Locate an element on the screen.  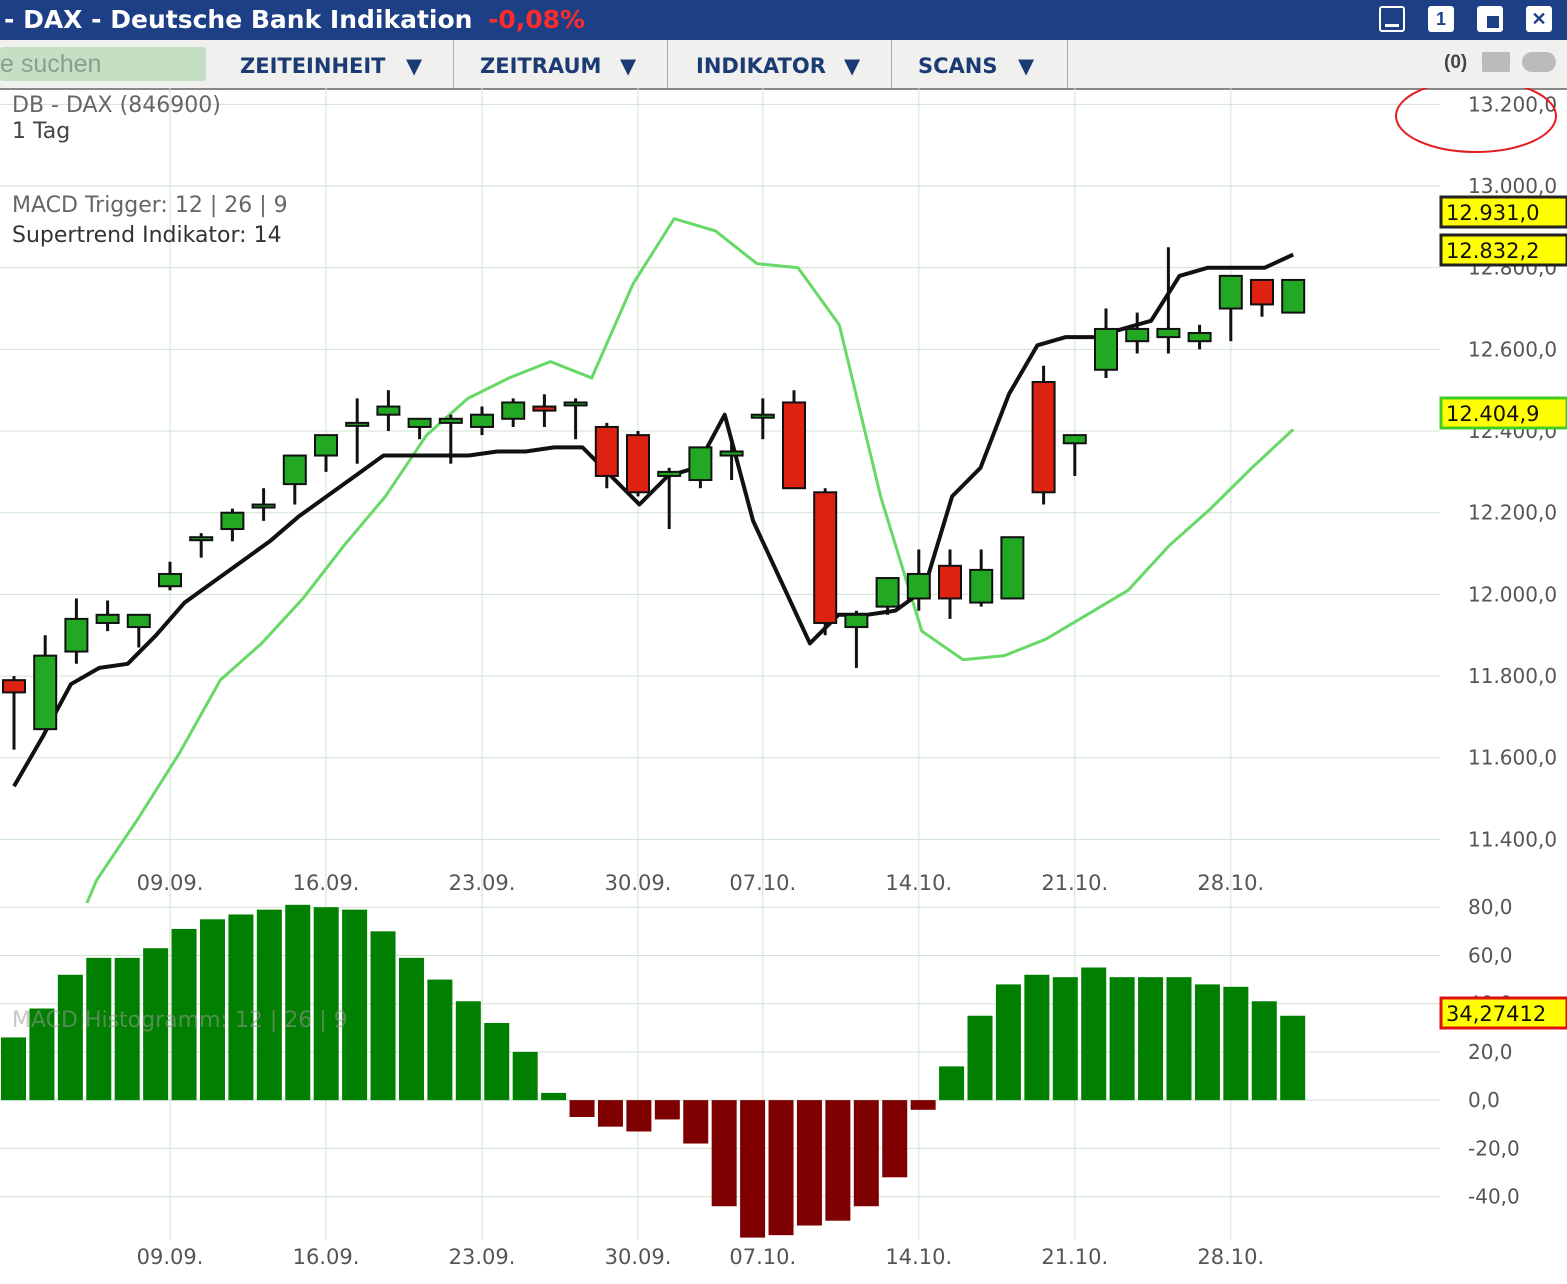
window-title: - DAX - Deutsche Bank Indikation is located at coordinates (238, 19).